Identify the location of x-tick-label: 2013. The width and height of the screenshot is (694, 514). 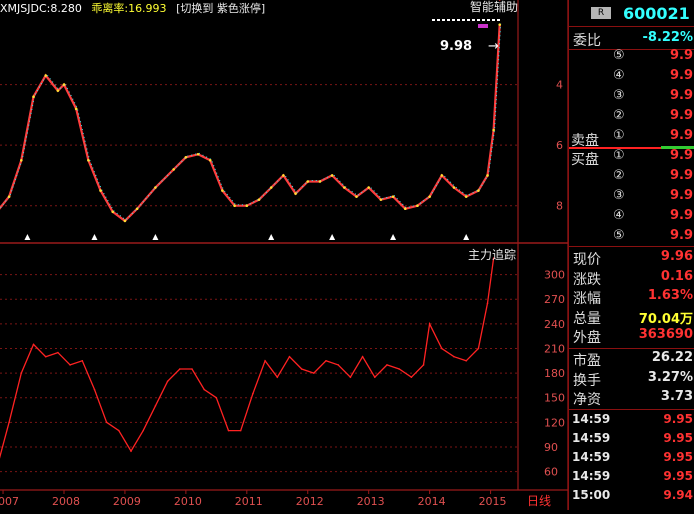
(371, 501).